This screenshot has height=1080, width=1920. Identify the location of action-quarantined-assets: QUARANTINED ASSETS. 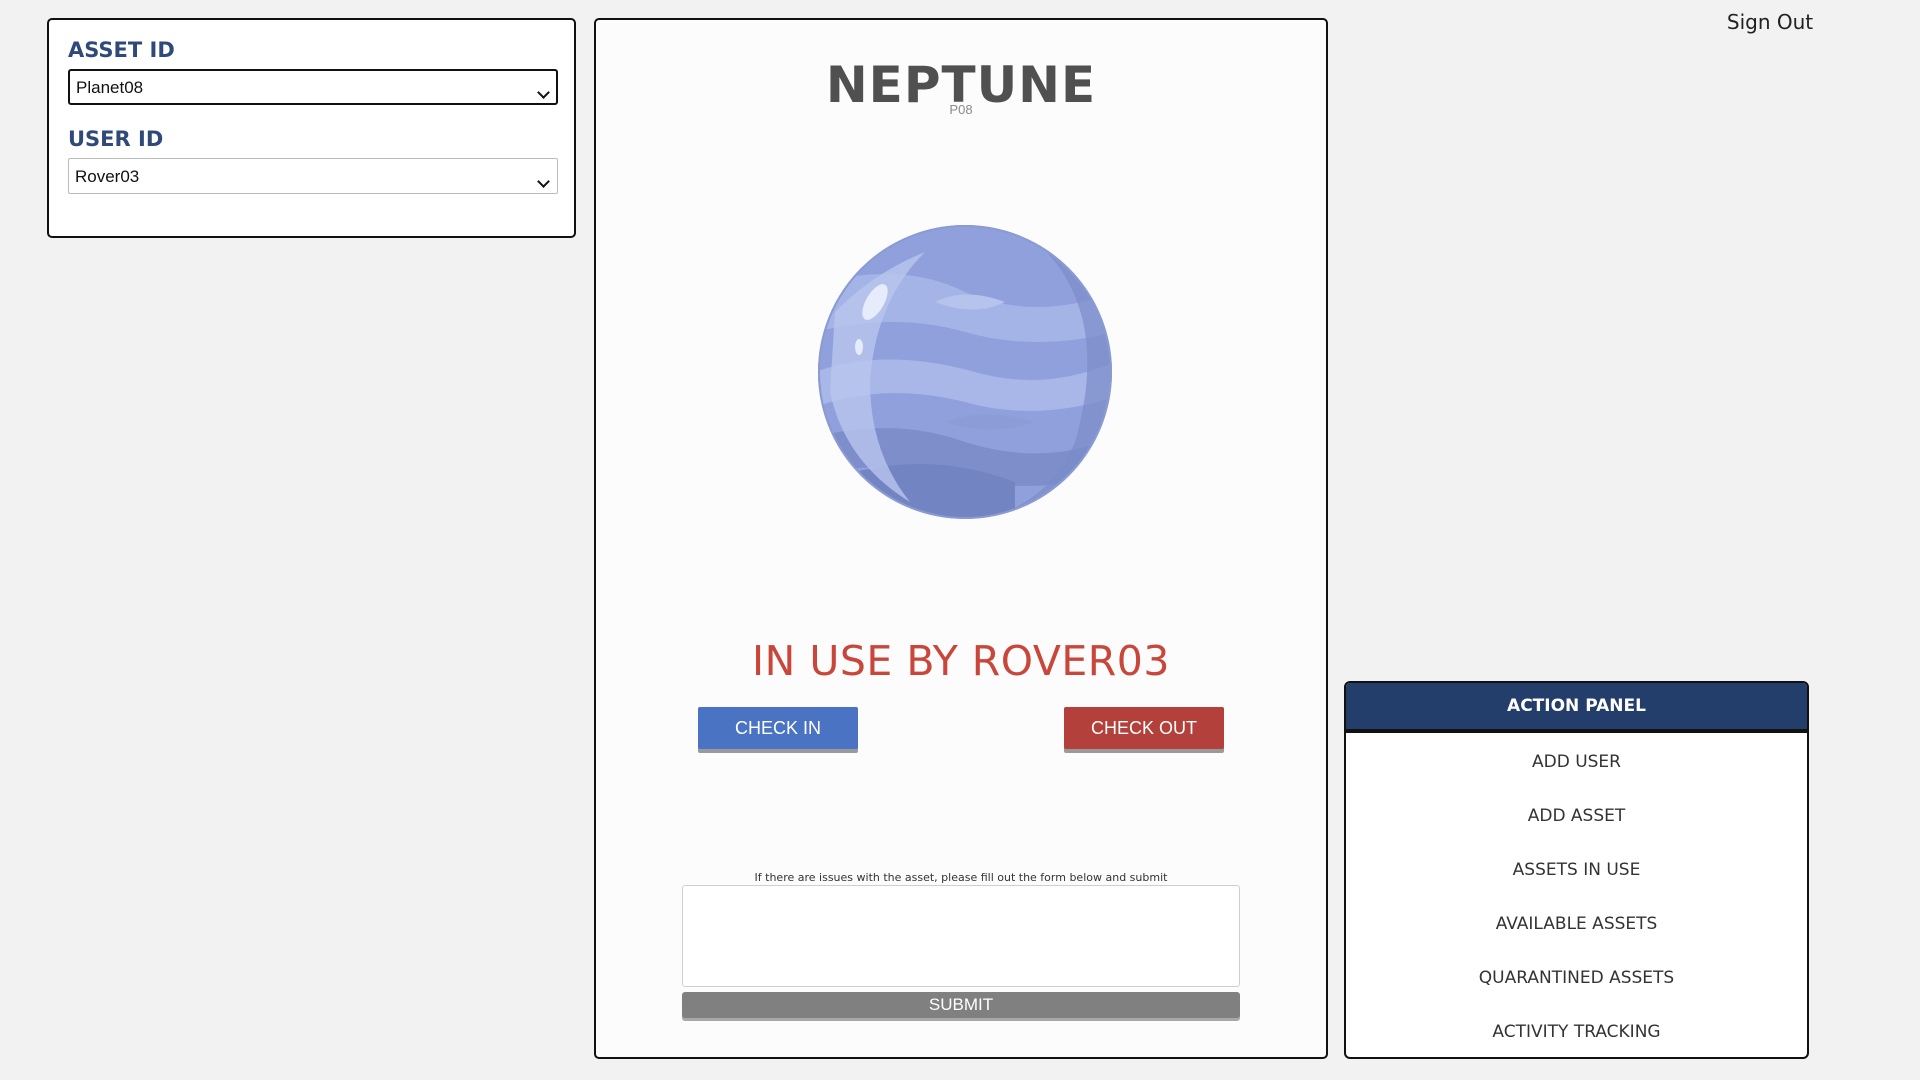
(1576, 978).